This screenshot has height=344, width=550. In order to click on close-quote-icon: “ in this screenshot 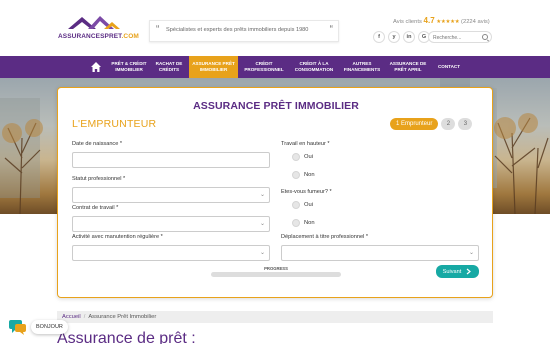, I will do `click(331, 29)`.